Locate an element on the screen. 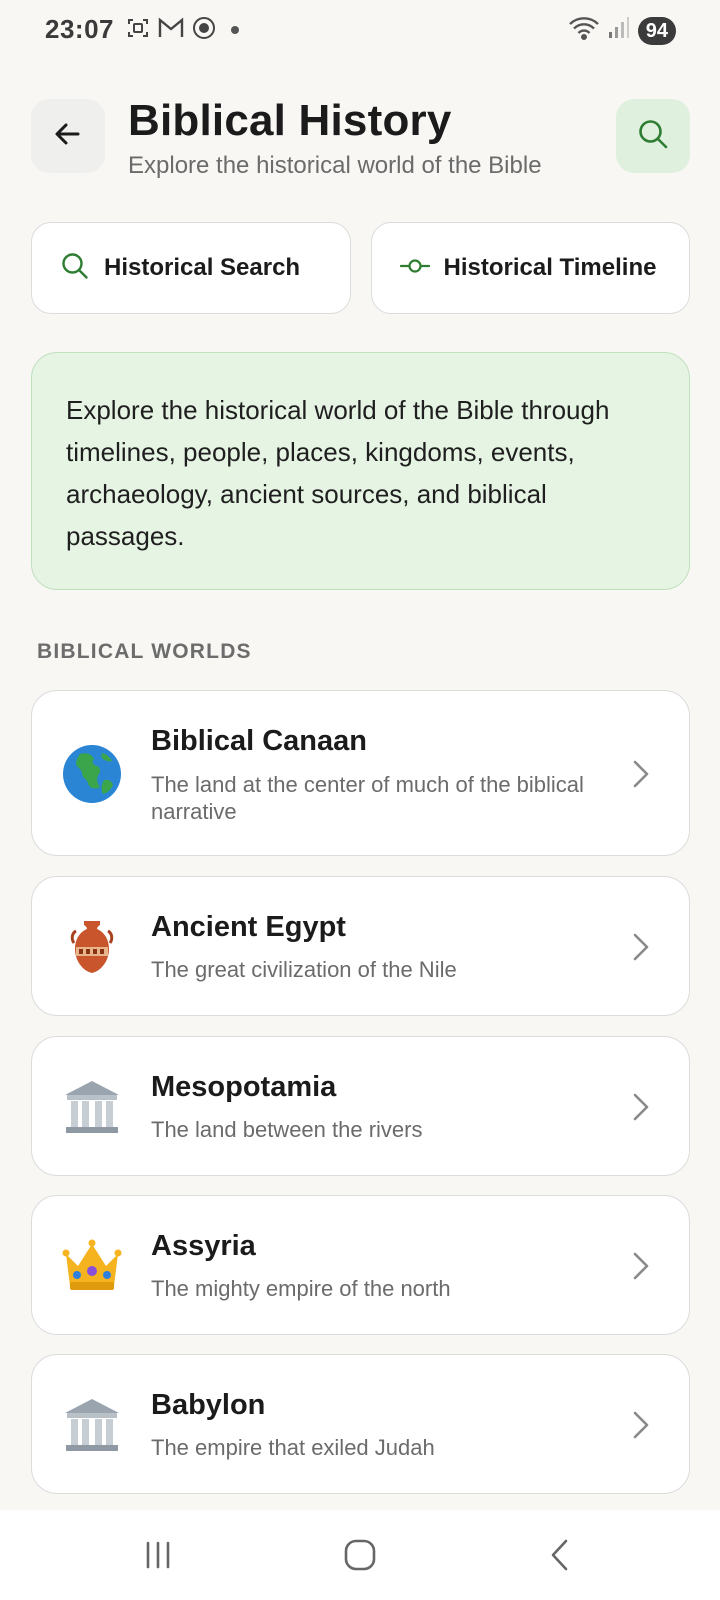 The height and width of the screenshot is (1600, 720). screenshot-icon is located at coordinates (138, 30).